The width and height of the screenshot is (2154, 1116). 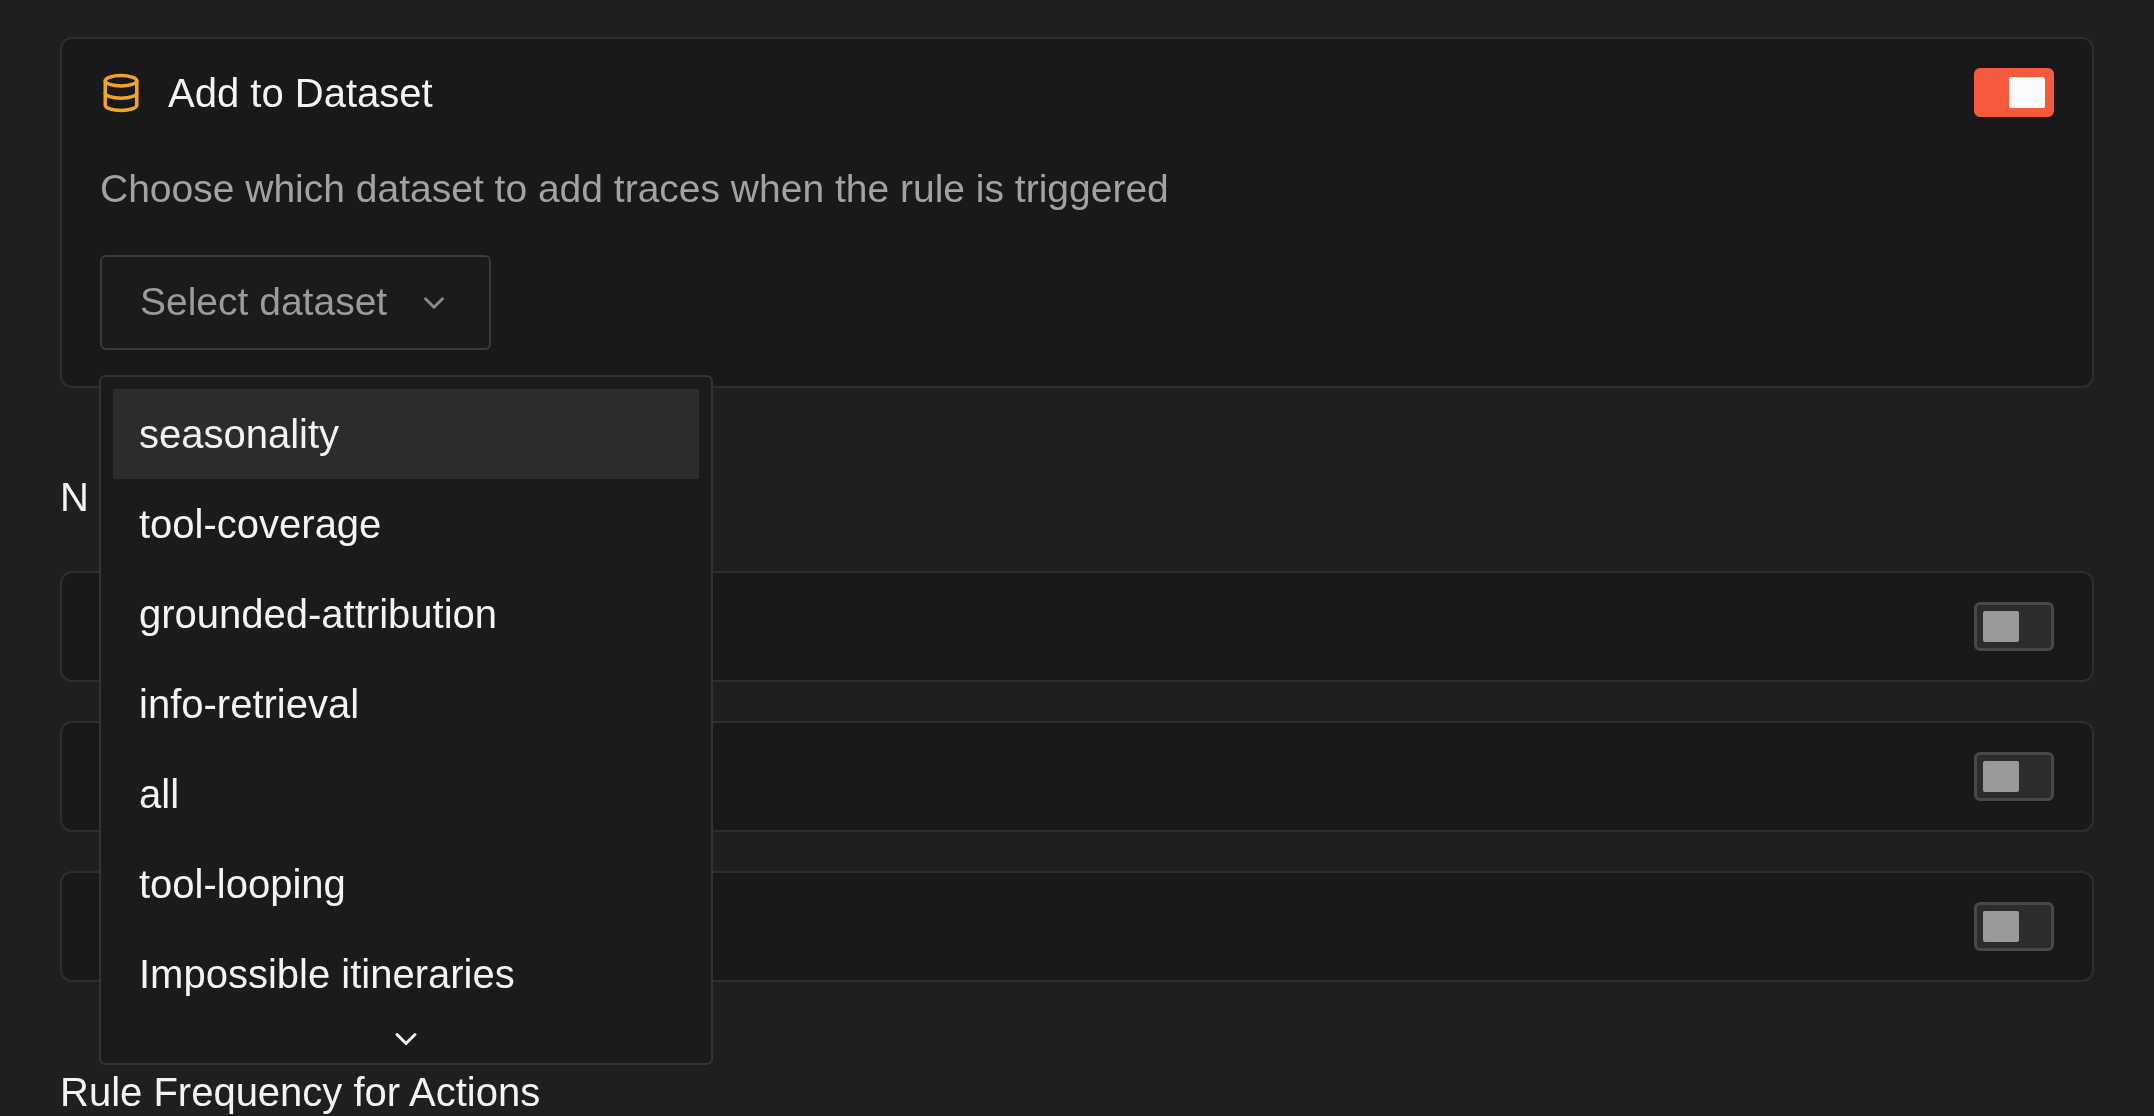 I want to click on dropdown-option: seasonality, so click(x=406, y=434).